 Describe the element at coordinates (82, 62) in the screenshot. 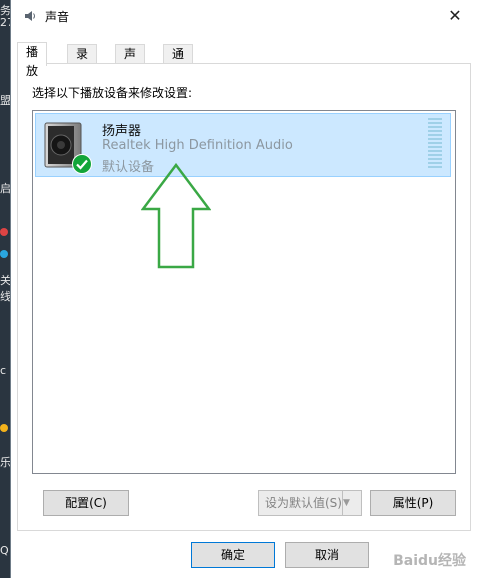

I see `tab-recording: 录制` at that location.